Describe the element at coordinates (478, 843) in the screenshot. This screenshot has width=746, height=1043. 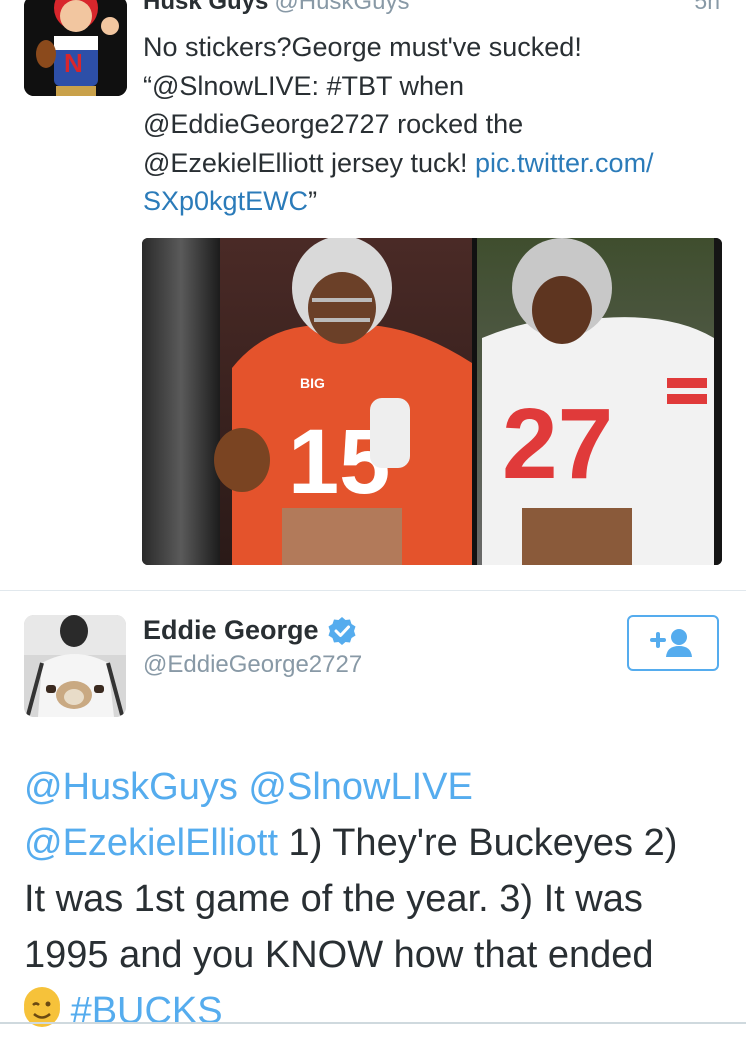
I see `tweet2-text-part: 1) They're Buckeyes 2)` at that location.